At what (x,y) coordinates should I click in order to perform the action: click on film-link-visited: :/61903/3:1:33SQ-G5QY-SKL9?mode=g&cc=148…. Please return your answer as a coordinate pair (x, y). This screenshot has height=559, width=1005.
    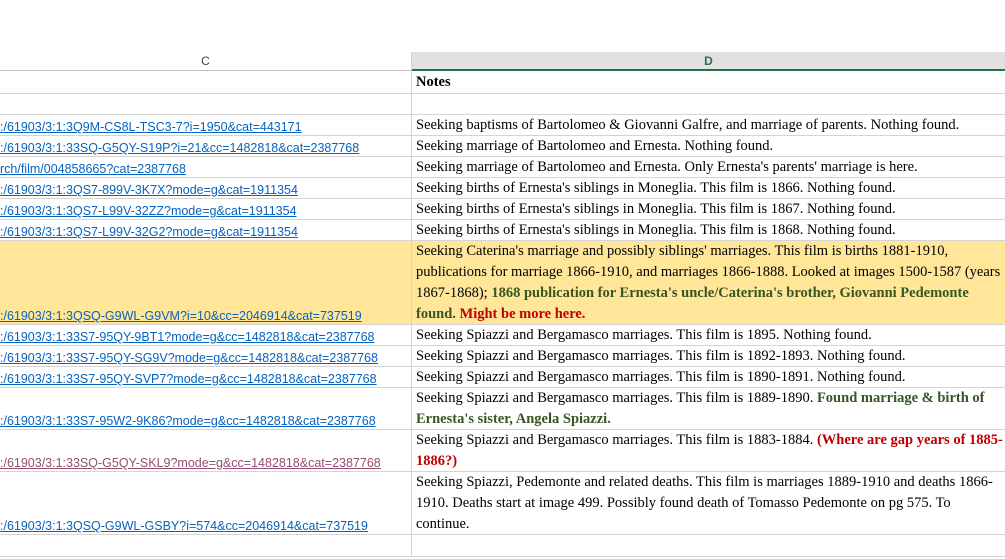
    Looking at the image, I should click on (190, 463).